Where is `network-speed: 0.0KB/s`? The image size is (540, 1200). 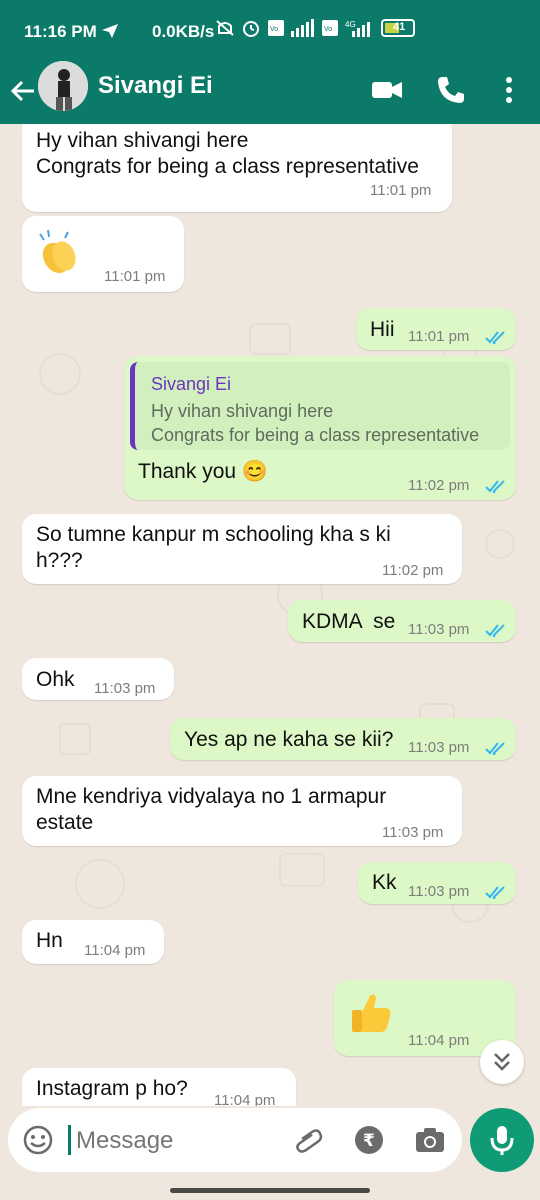 network-speed: 0.0KB/s is located at coordinates (183, 31).